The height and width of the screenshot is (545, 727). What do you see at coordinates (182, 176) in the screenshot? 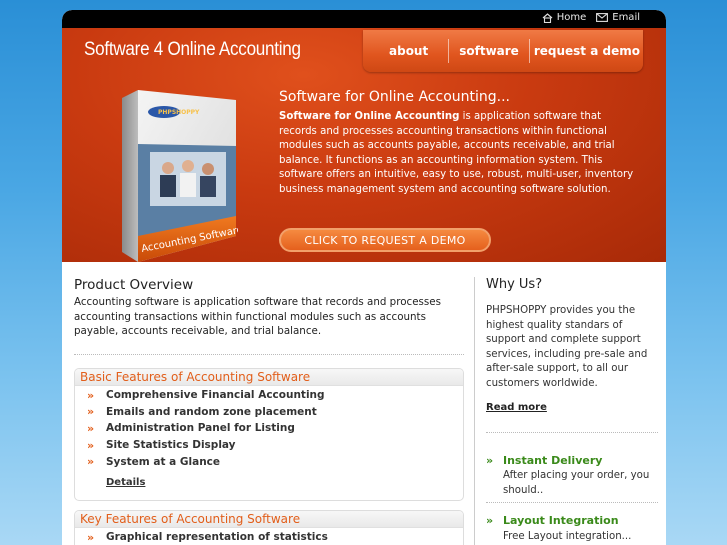
I see `product-box-image: PHPSHOPPY Accounting Software` at bounding box center [182, 176].